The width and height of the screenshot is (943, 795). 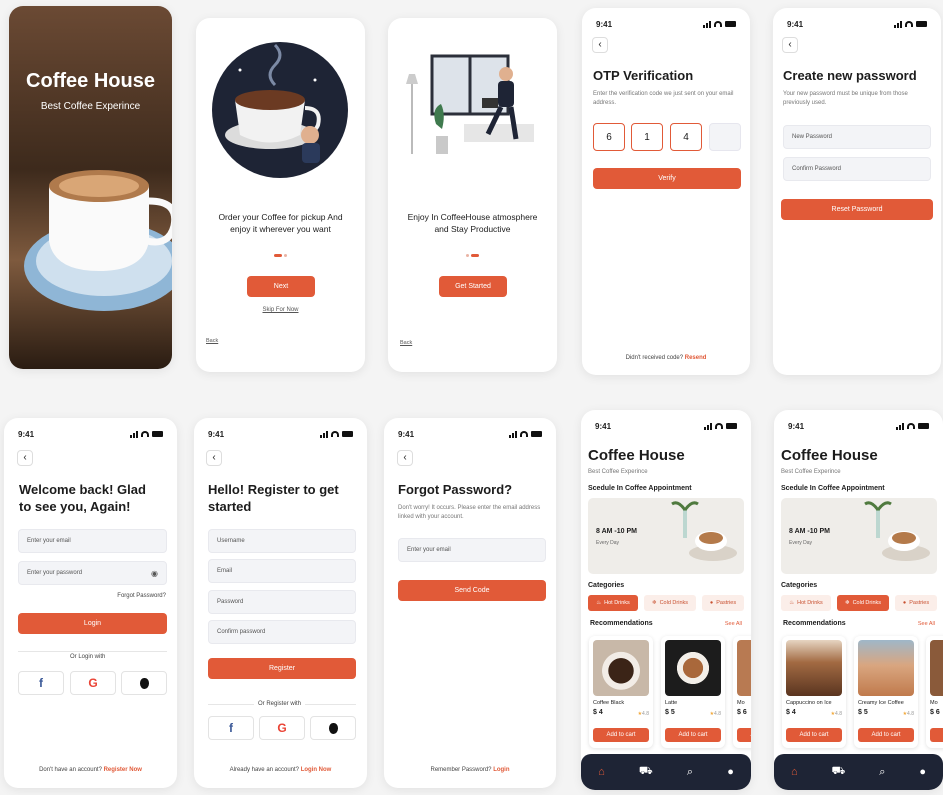 I want to click on confirm-password-field: Confirm password, so click(x=282, y=632).